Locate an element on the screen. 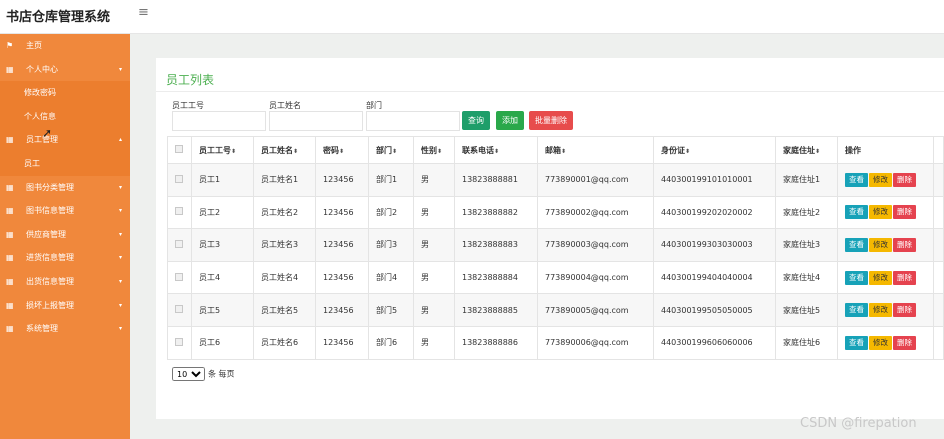 This screenshot has width=944, height=439. page-title: 员工列表 is located at coordinates (190, 80).